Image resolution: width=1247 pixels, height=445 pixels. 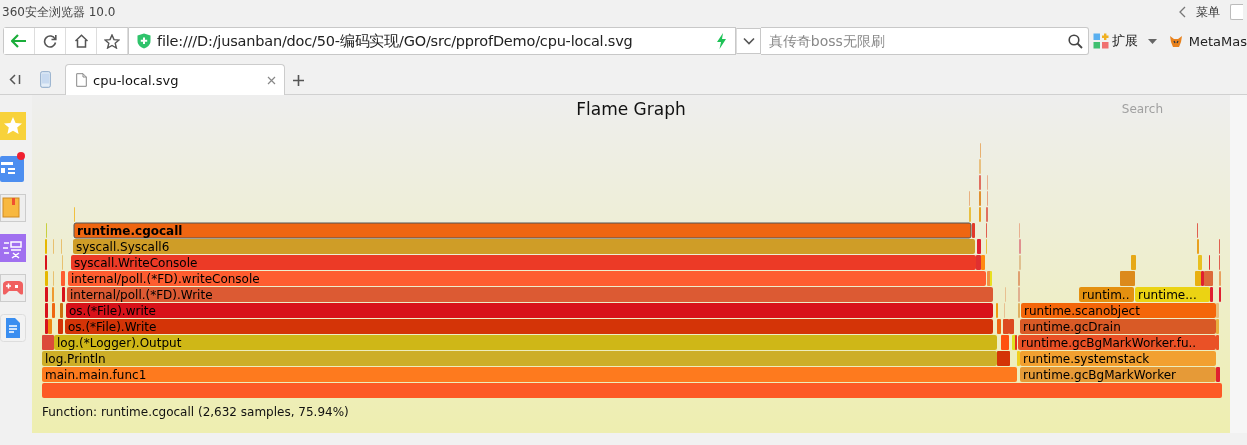 I want to click on flame-frame: syscall.Syscall6, so click(x=524, y=246).